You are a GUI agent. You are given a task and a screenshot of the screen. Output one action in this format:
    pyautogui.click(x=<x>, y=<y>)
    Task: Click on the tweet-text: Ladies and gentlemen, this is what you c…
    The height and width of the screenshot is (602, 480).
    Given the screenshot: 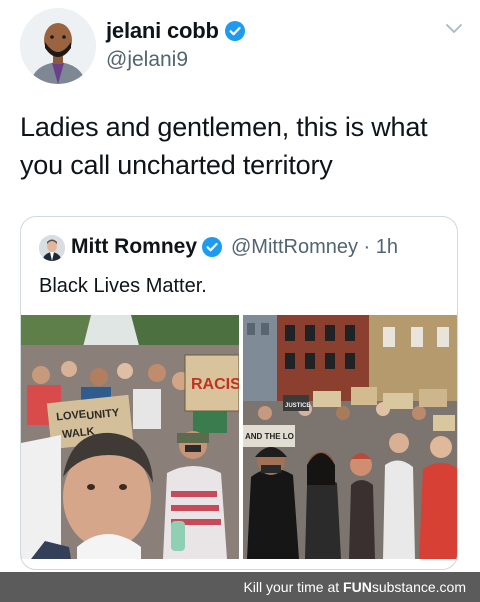 What is the action you would take?
    pyautogui.click(x=224, y=146)
    